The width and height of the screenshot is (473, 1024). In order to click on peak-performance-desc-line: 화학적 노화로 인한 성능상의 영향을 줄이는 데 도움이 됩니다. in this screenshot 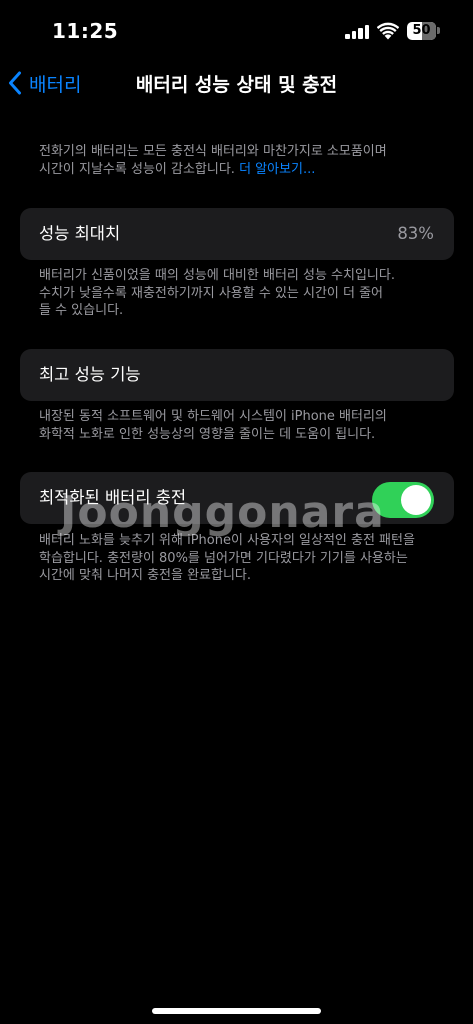, I will do `click(207, 434)`.